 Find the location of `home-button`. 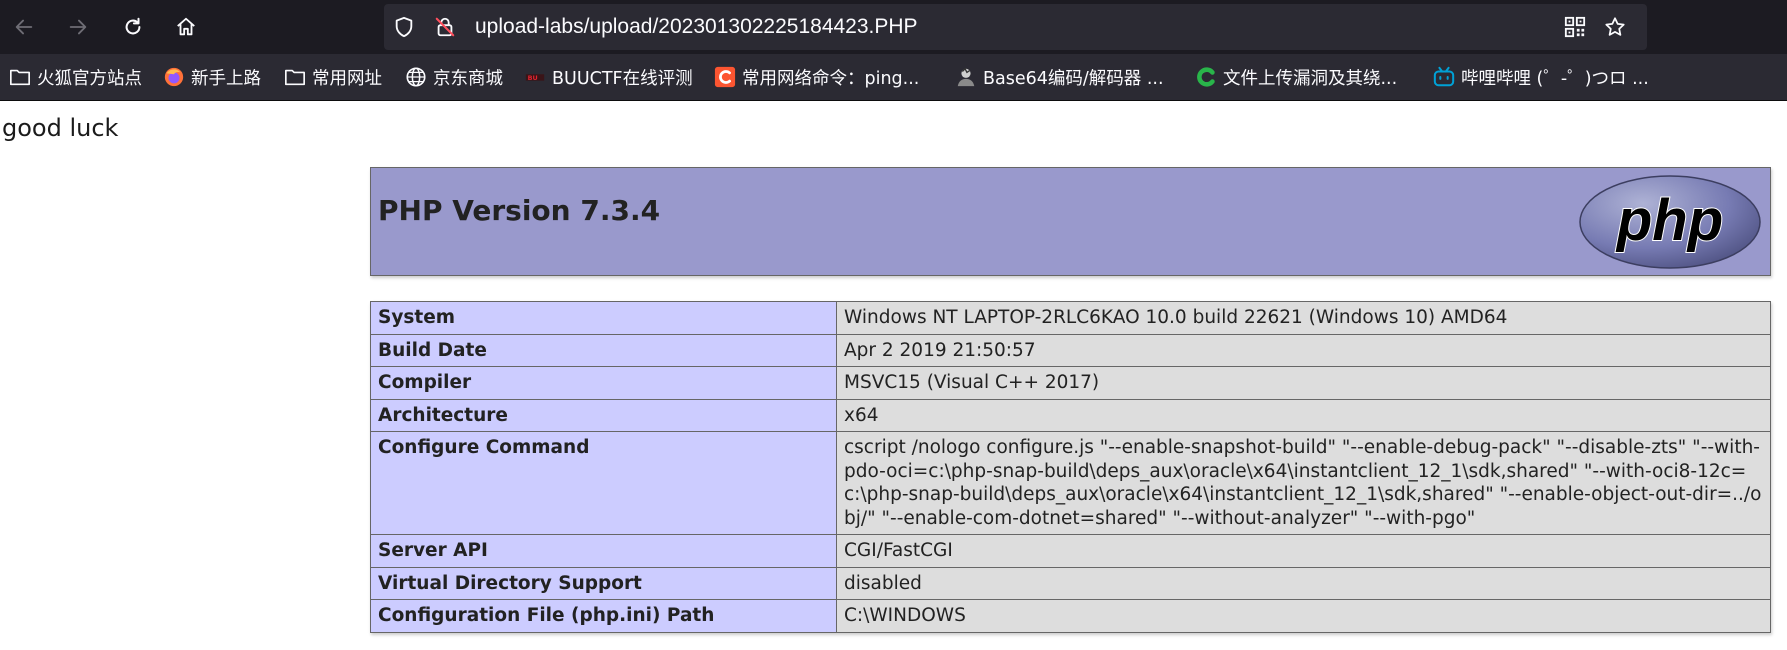

home-button is located at coordinates (186, 27).